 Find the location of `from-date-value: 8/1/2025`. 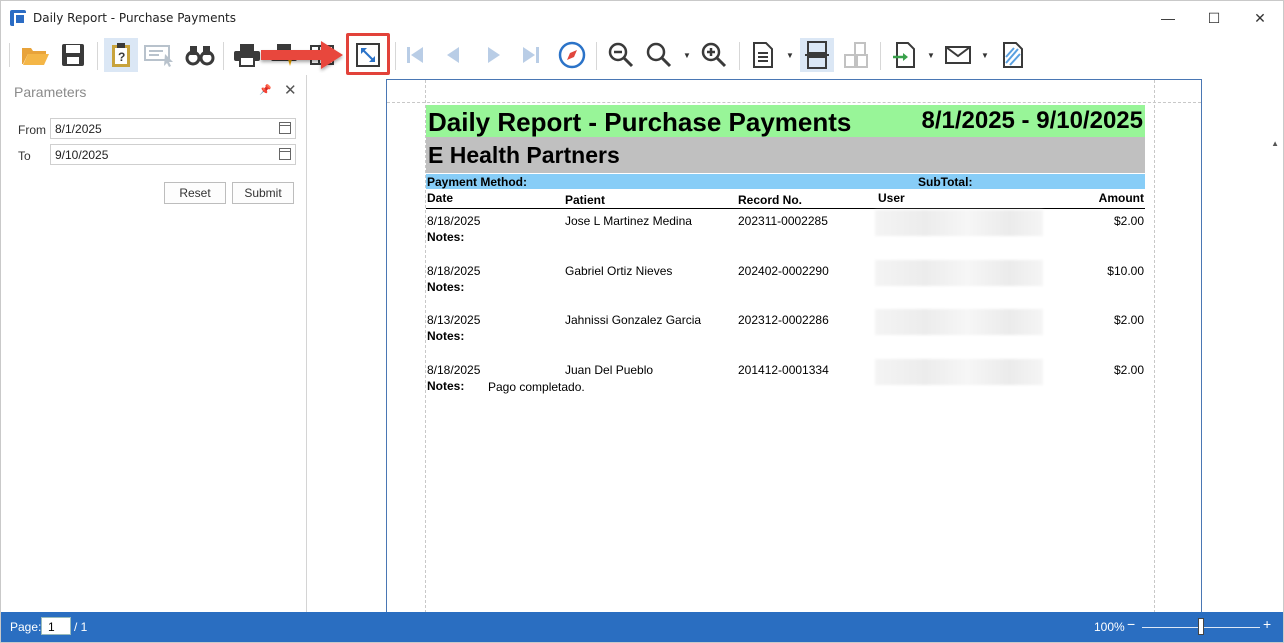

from-date-value: 8/1/2025 is located at coordinates (78, 129).